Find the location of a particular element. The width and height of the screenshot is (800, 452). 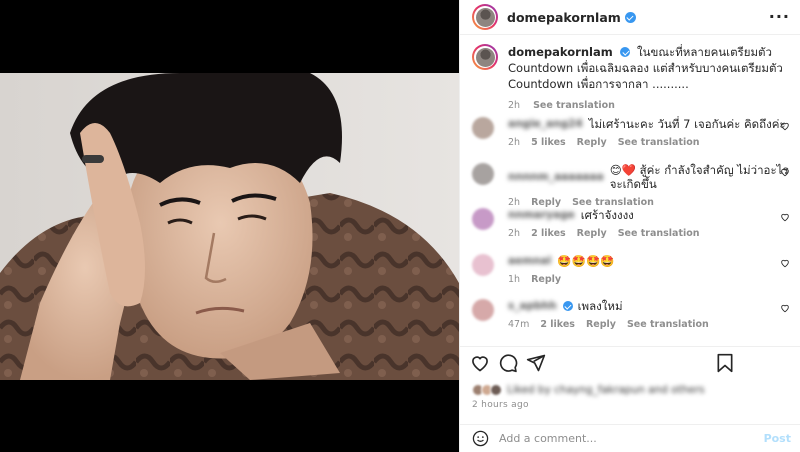

comment-text: 🤩🤩🤩🤩 is located at coordinates (586, 261).